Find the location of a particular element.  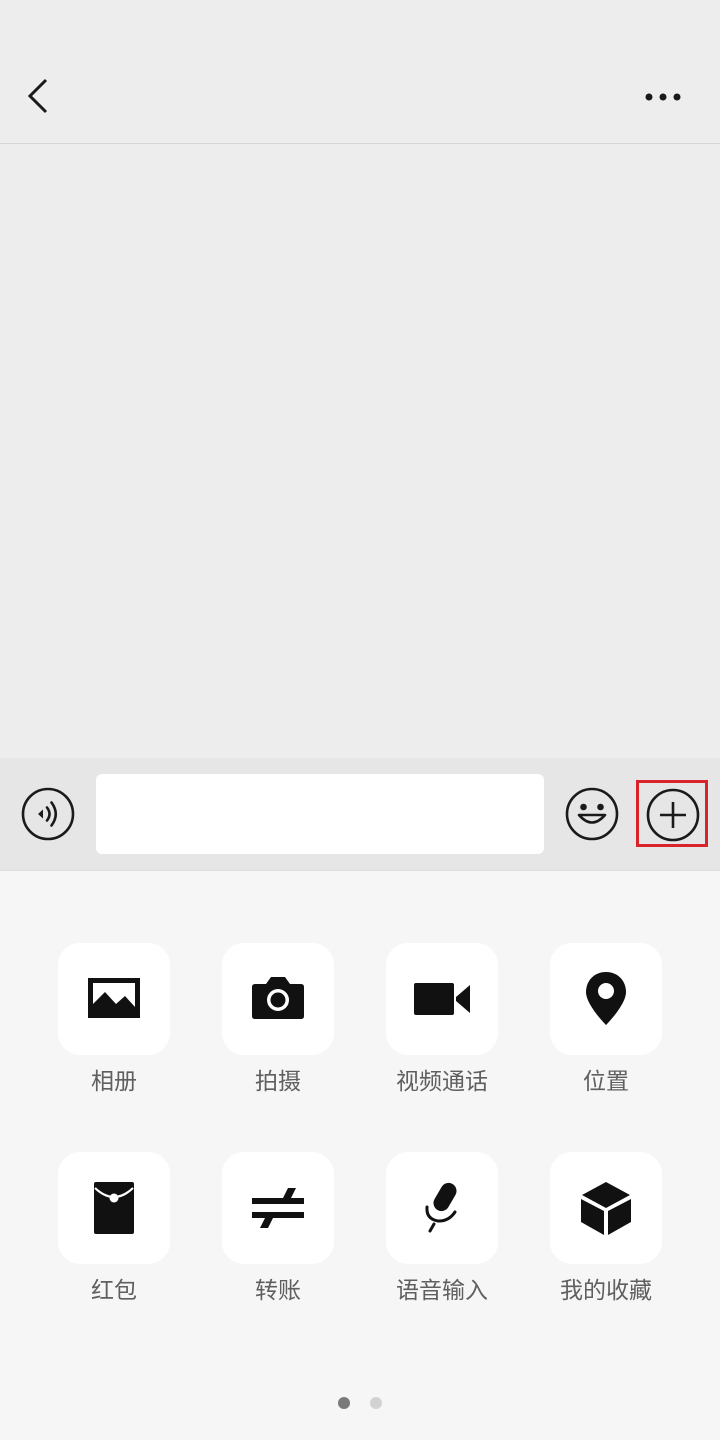

back-button is located at coordinates (40, 96).